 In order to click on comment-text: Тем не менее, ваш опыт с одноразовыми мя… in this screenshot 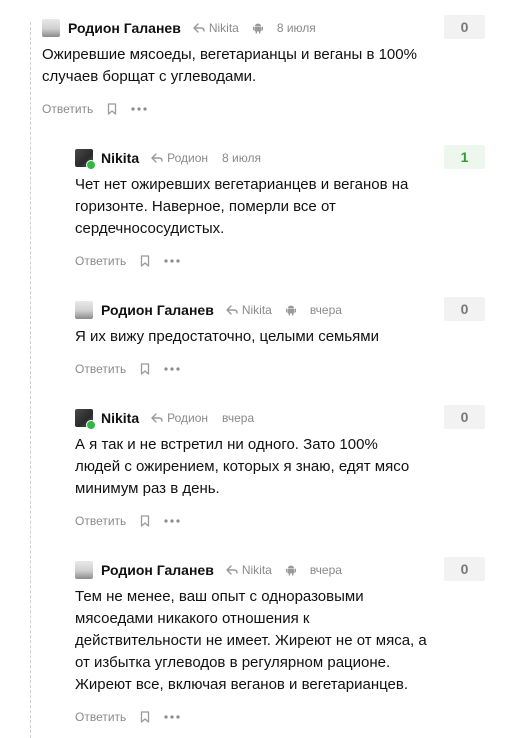, I will do `click(251, 640)`.